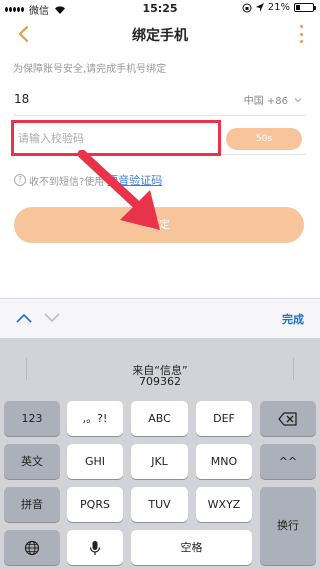 This screenshot has width=320, height=569. What do you see at coordinates (67, 182) in the screenshot?
I see `no-sms-text: 收不到短信?使用` at bounding box center [67, 182].